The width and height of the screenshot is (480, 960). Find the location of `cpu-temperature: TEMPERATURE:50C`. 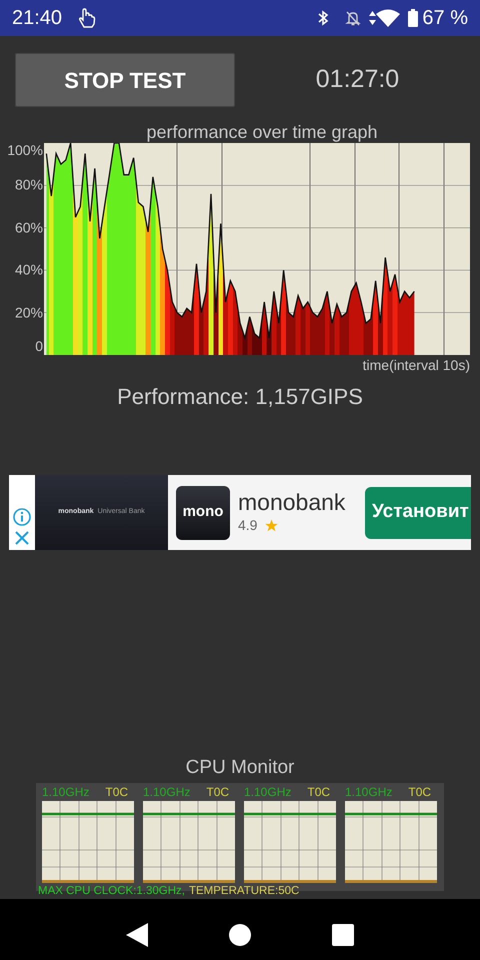

cpu-temperature: TEMPERATURE:50C is located at coordinates (244, 891).